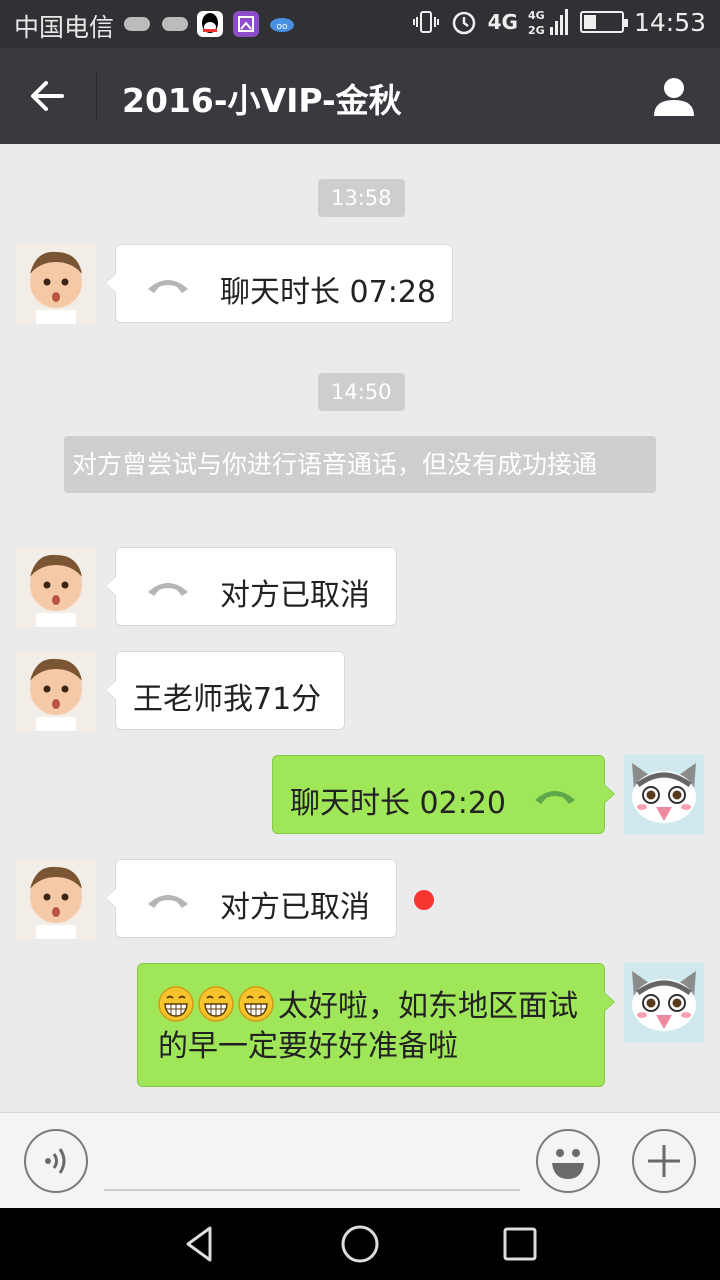 This screenshot has height=1280, width=720. Describe the element at coordinates (64, 27) in the screenshot. I see `carrier-label: 中国电信` at that location.